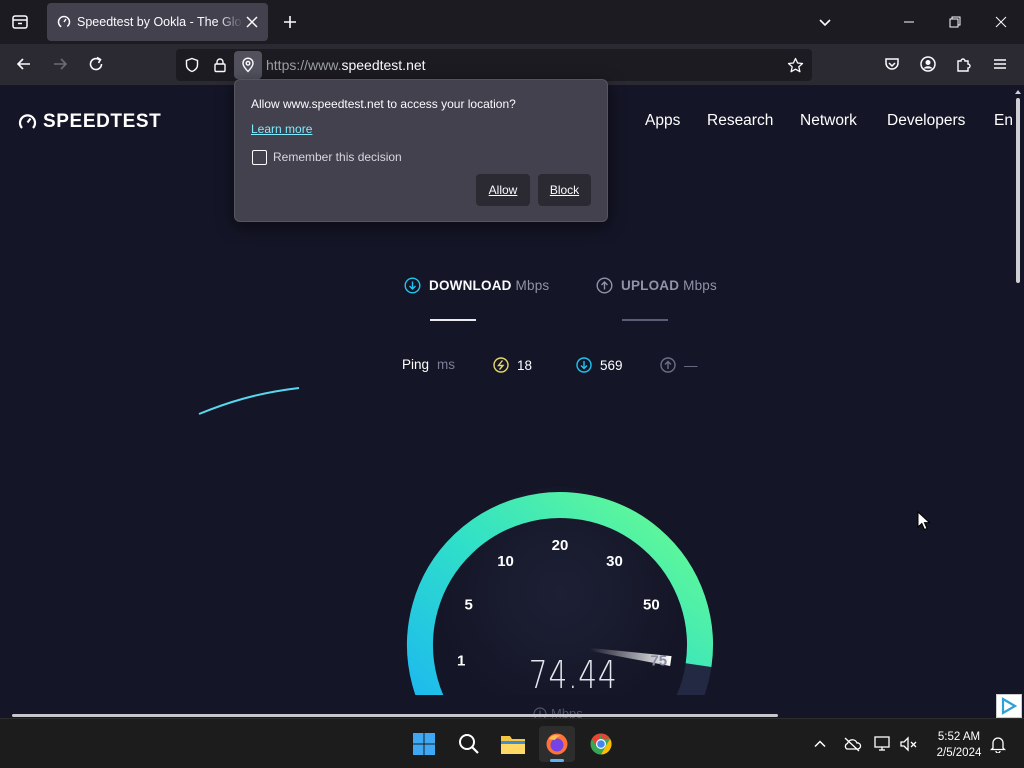  I want to click on location-pin-icon, so click(248, 65).